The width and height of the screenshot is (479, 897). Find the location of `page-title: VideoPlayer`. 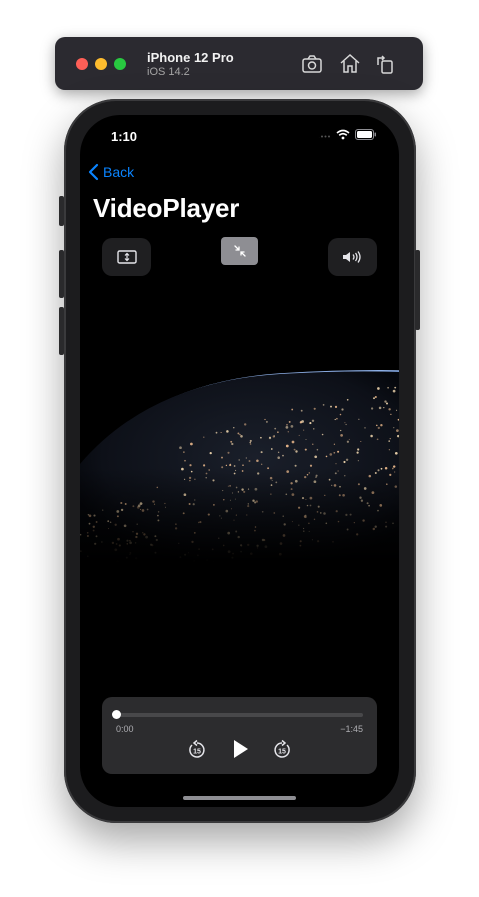

page-title: VideoPlayer is located at coordinates (166, 208).